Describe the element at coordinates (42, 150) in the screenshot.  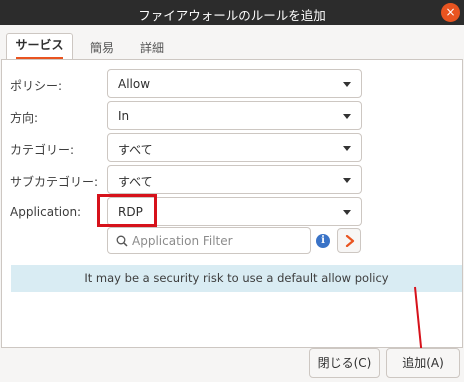
I see `category-label: カテゴリー:` at that location.